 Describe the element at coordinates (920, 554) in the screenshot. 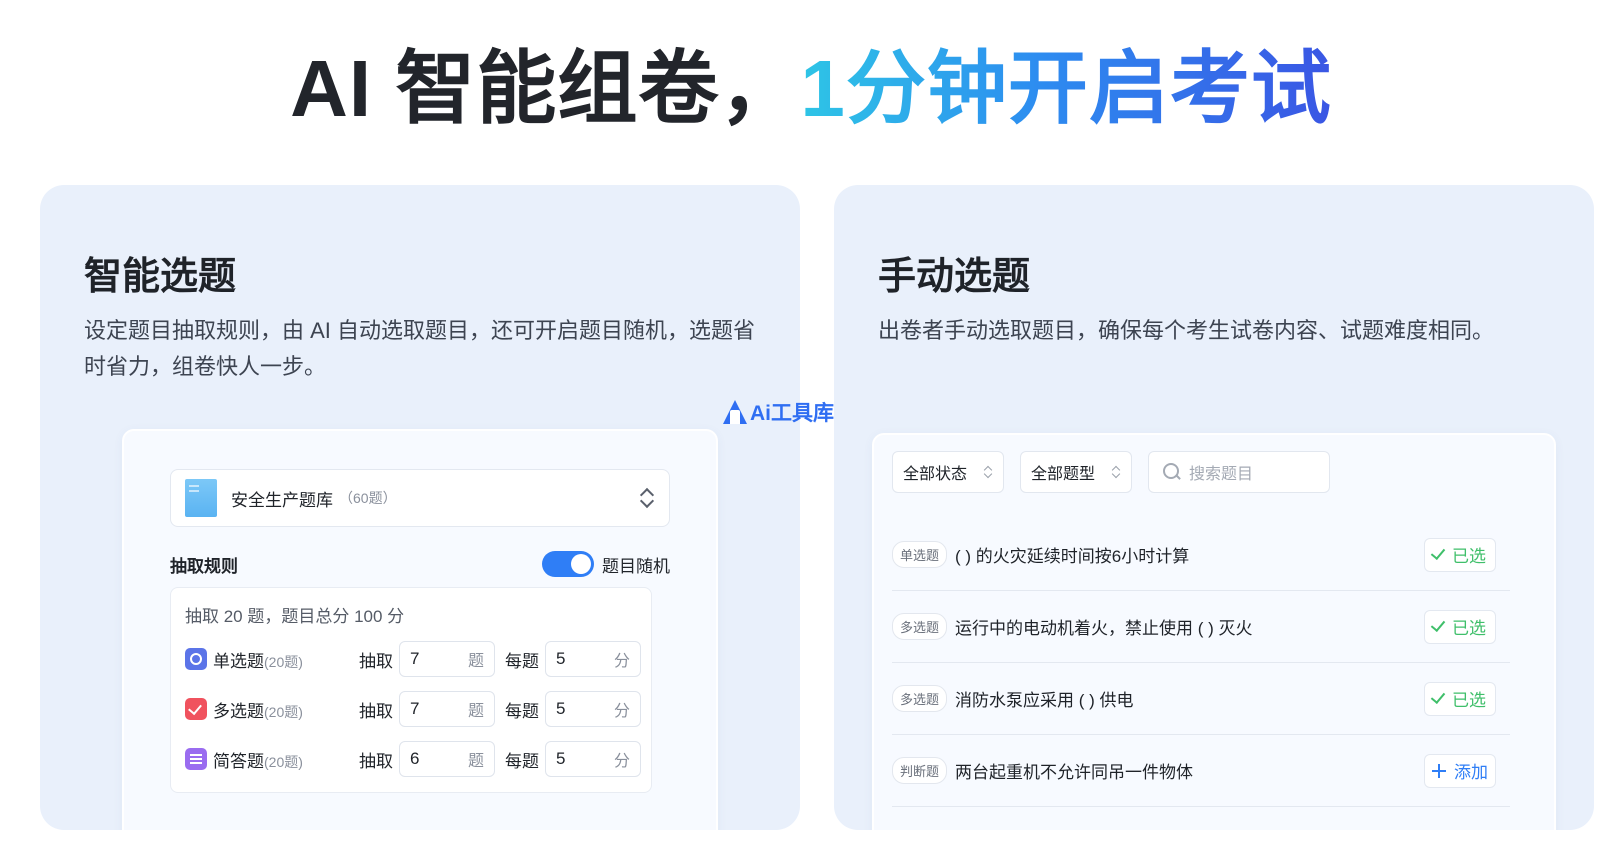

I see `question-type-tag: 单选题` at that location.